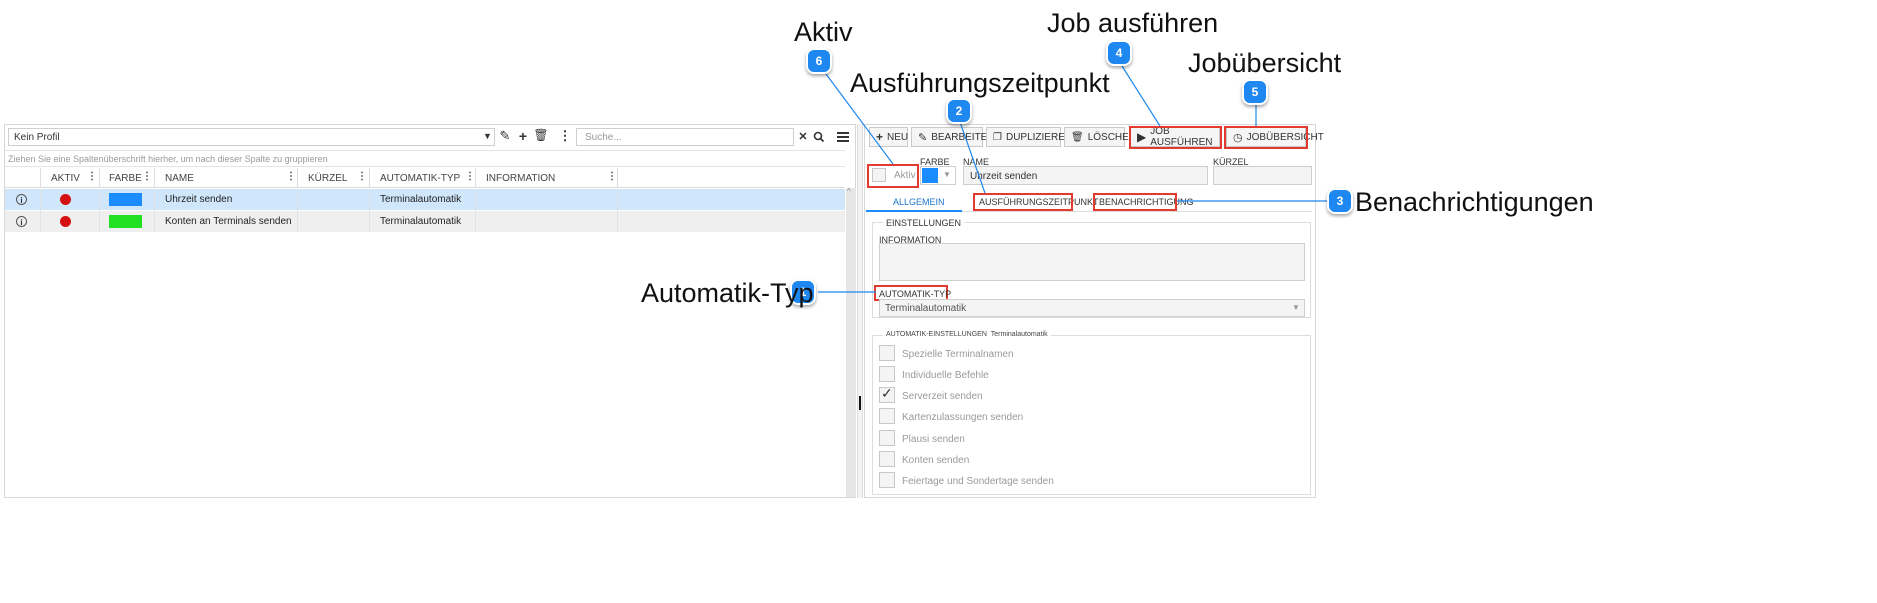 The image size is (1877, 603). I want to click on callout-label: Aktiv, so click(823, 32).